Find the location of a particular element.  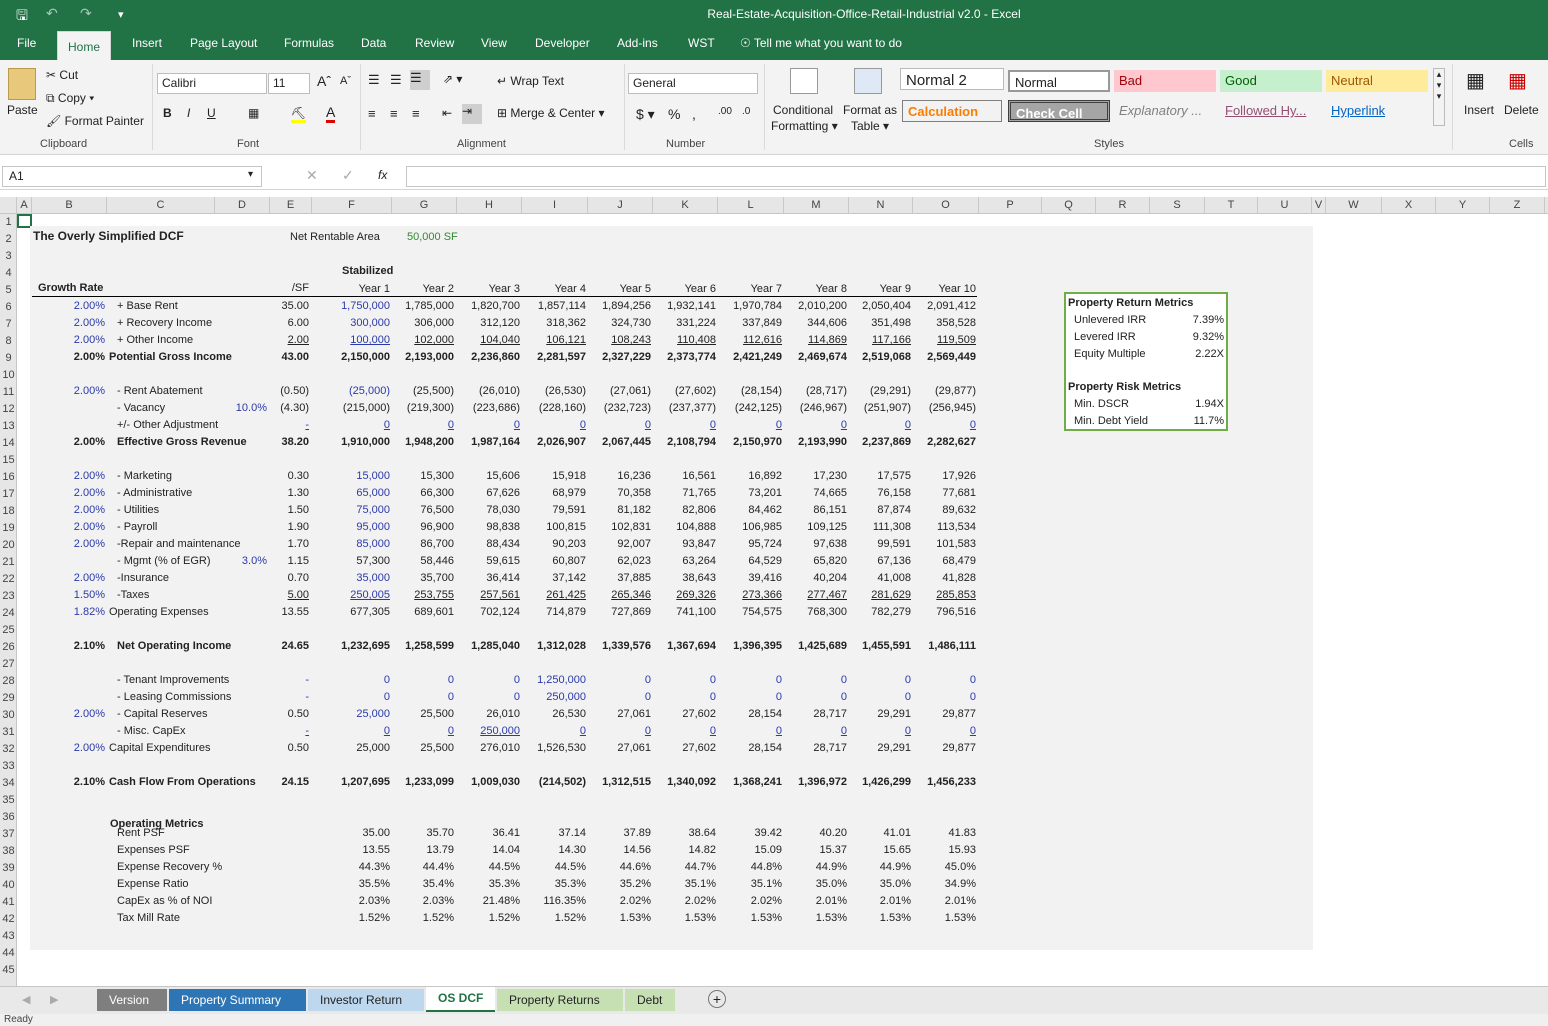

percent-icon: % is located at coordinates (674, 114).